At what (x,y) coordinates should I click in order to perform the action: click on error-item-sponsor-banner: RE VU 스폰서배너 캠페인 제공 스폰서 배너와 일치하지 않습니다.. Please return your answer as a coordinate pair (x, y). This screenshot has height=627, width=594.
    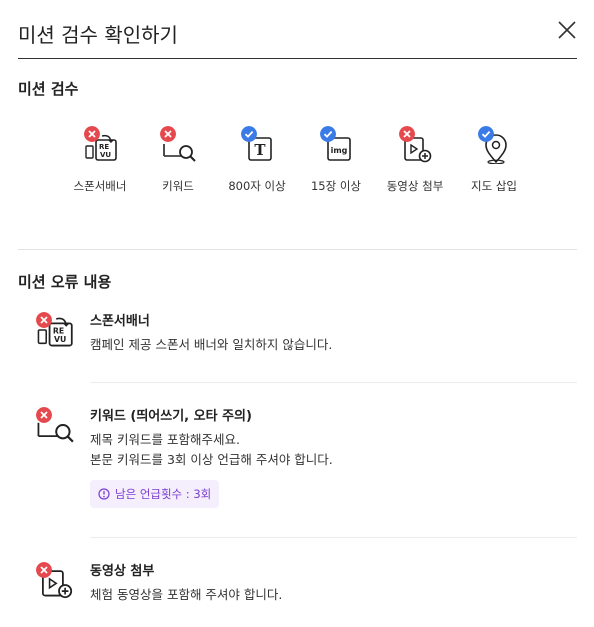
    Looking at the image, I should click on (294, 340).